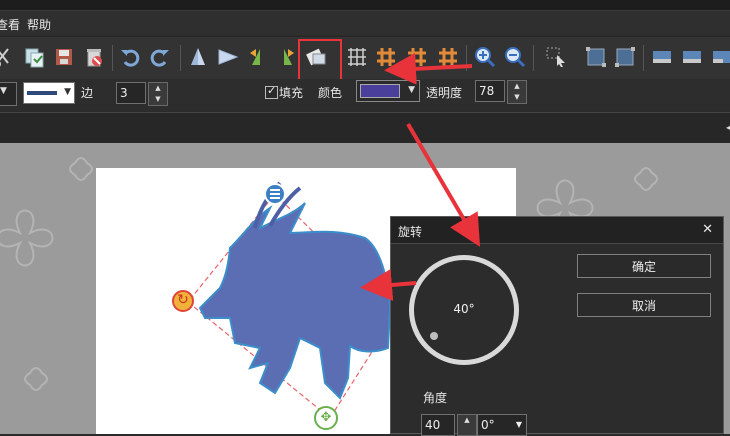  I want to click on check-icon: ✓, so click(272, 90).